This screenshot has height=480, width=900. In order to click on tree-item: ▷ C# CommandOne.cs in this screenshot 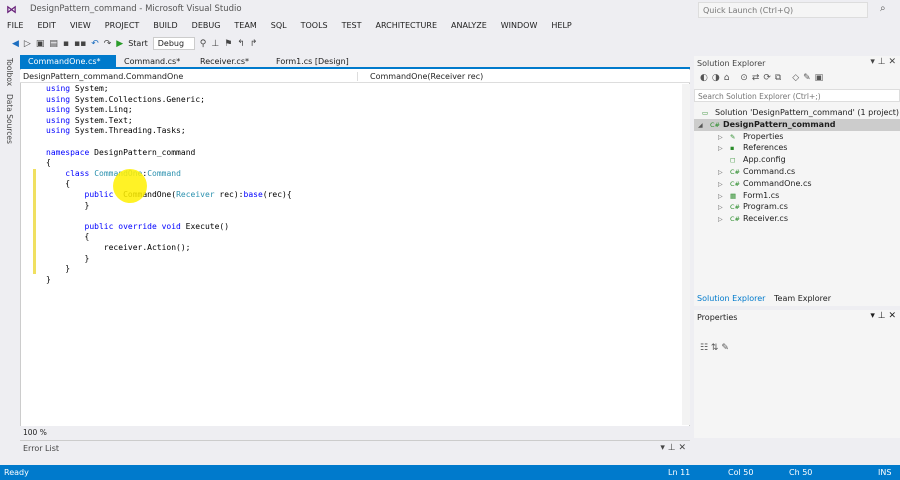, I will do `click(765, 184)`.